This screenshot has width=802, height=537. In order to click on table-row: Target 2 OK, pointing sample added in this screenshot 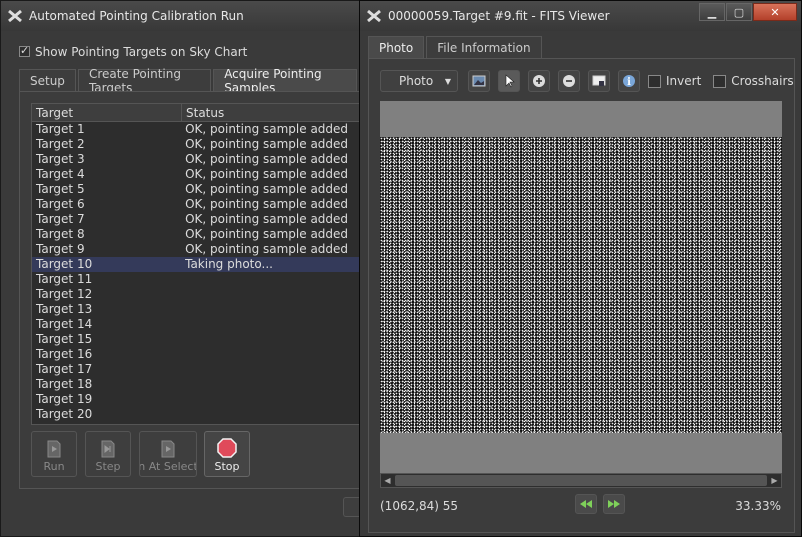, I will do `click(196, 144)`.